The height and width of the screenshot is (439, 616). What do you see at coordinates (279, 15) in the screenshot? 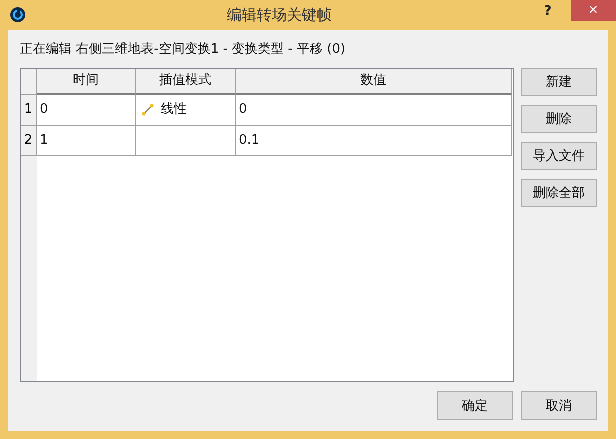
I see `window-title: 编辑转场关键帧` at bounding box center [279, 15].